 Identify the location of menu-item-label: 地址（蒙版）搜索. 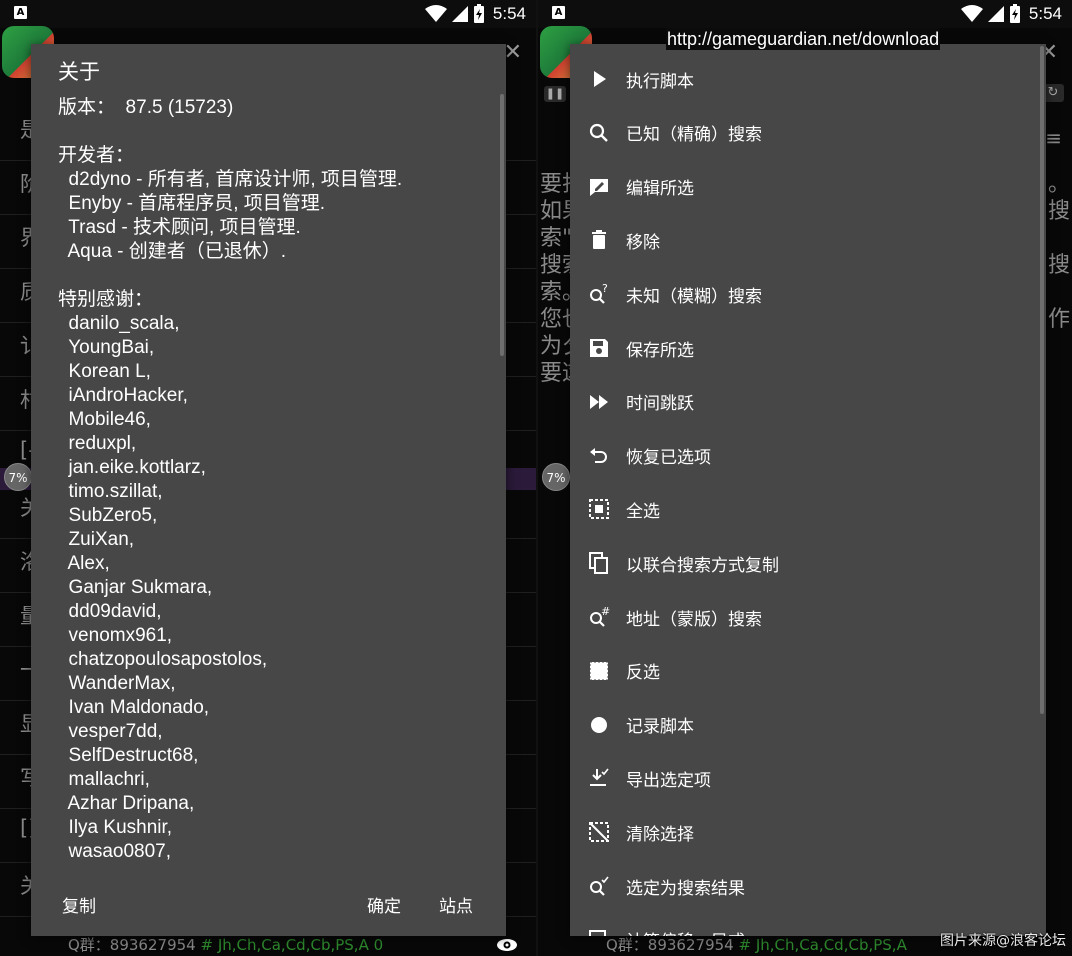
(694, 619).